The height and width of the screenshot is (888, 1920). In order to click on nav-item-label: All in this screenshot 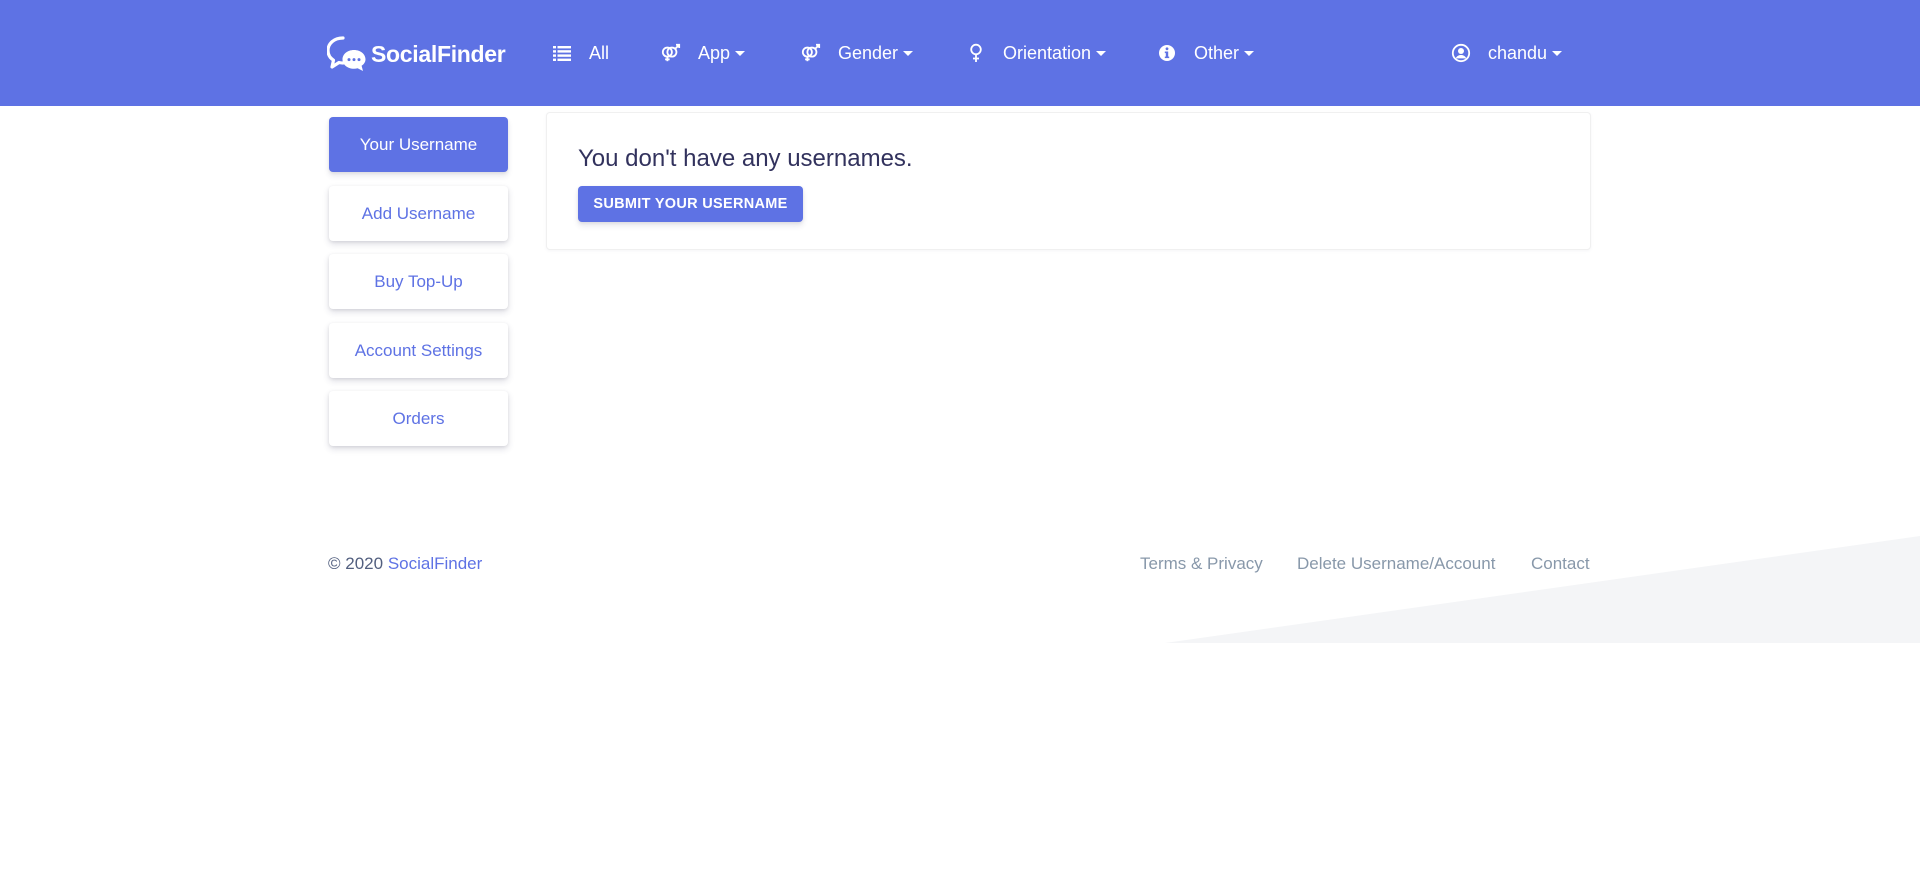, I will do `click(599, 52)`.